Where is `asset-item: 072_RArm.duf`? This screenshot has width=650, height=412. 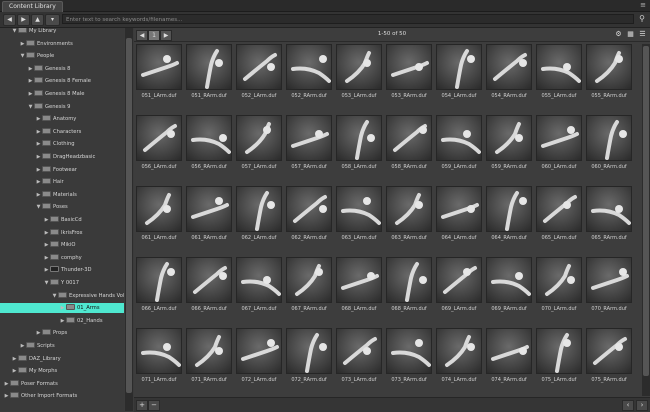
asset-item: 072_RArm.duf is located at coordinates (309, 355).